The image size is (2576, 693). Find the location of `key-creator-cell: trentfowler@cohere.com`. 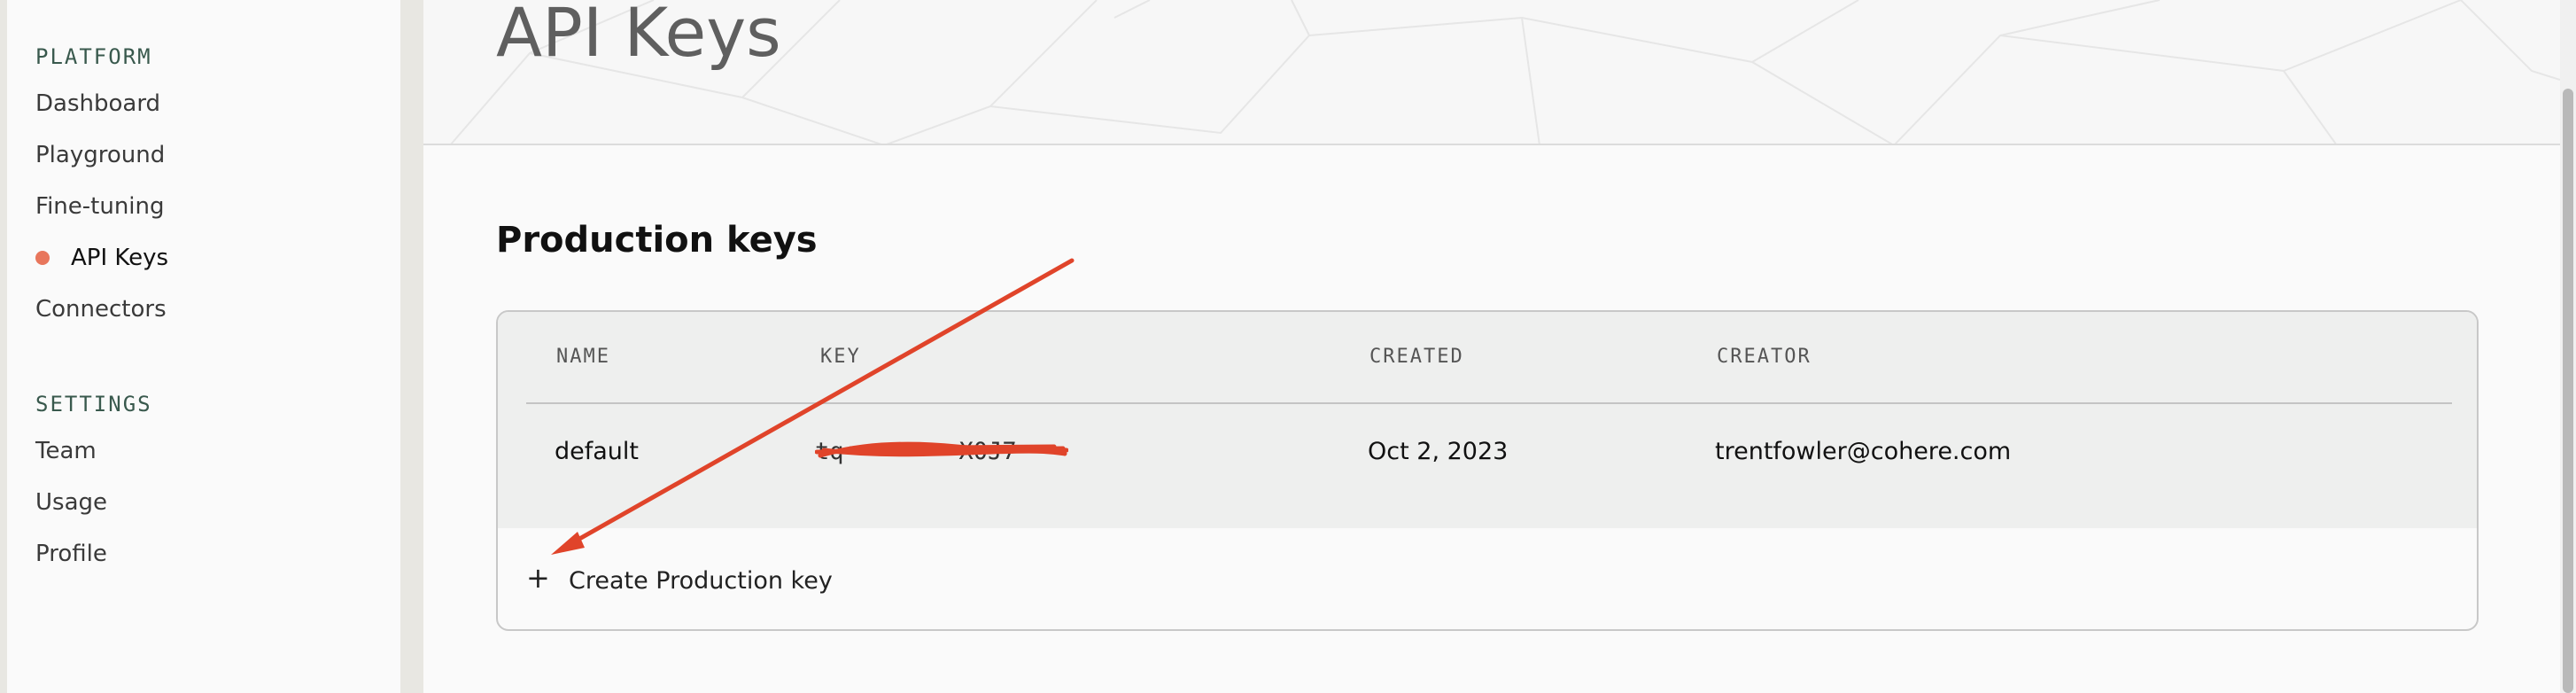

key-creator-cell: trentfowler@cohere.com is located at coordinates (1863, 451).